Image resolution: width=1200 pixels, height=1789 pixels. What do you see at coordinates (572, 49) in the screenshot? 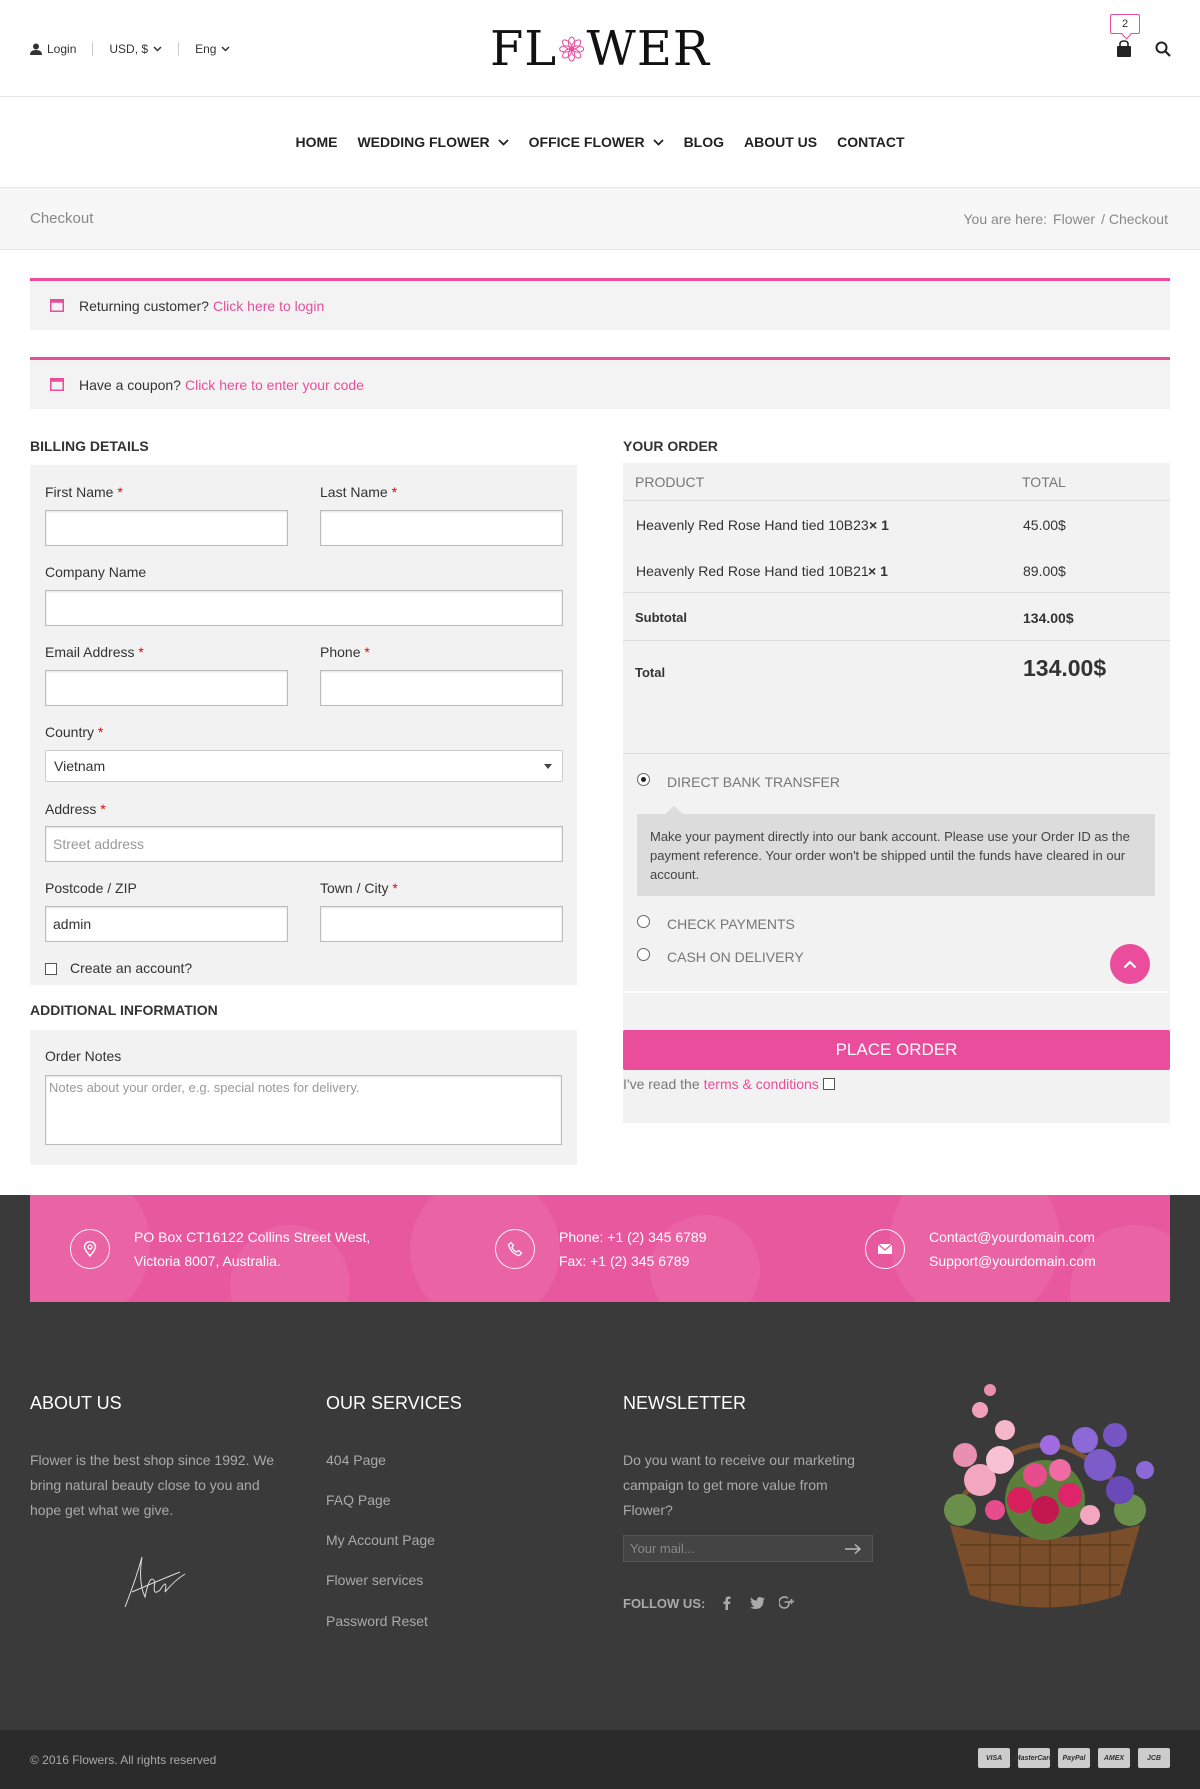
I see `flower-logo-icon` at bounding box center [572, 49].